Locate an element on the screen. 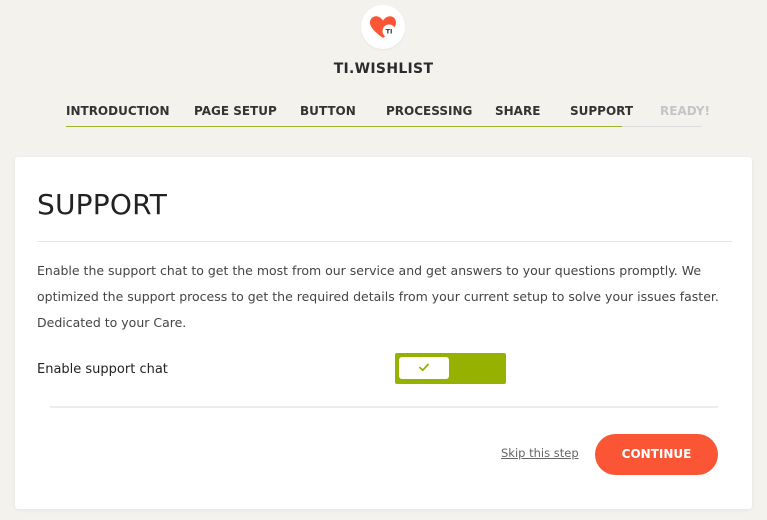  actions-divider is located at coordinates (384, 407).